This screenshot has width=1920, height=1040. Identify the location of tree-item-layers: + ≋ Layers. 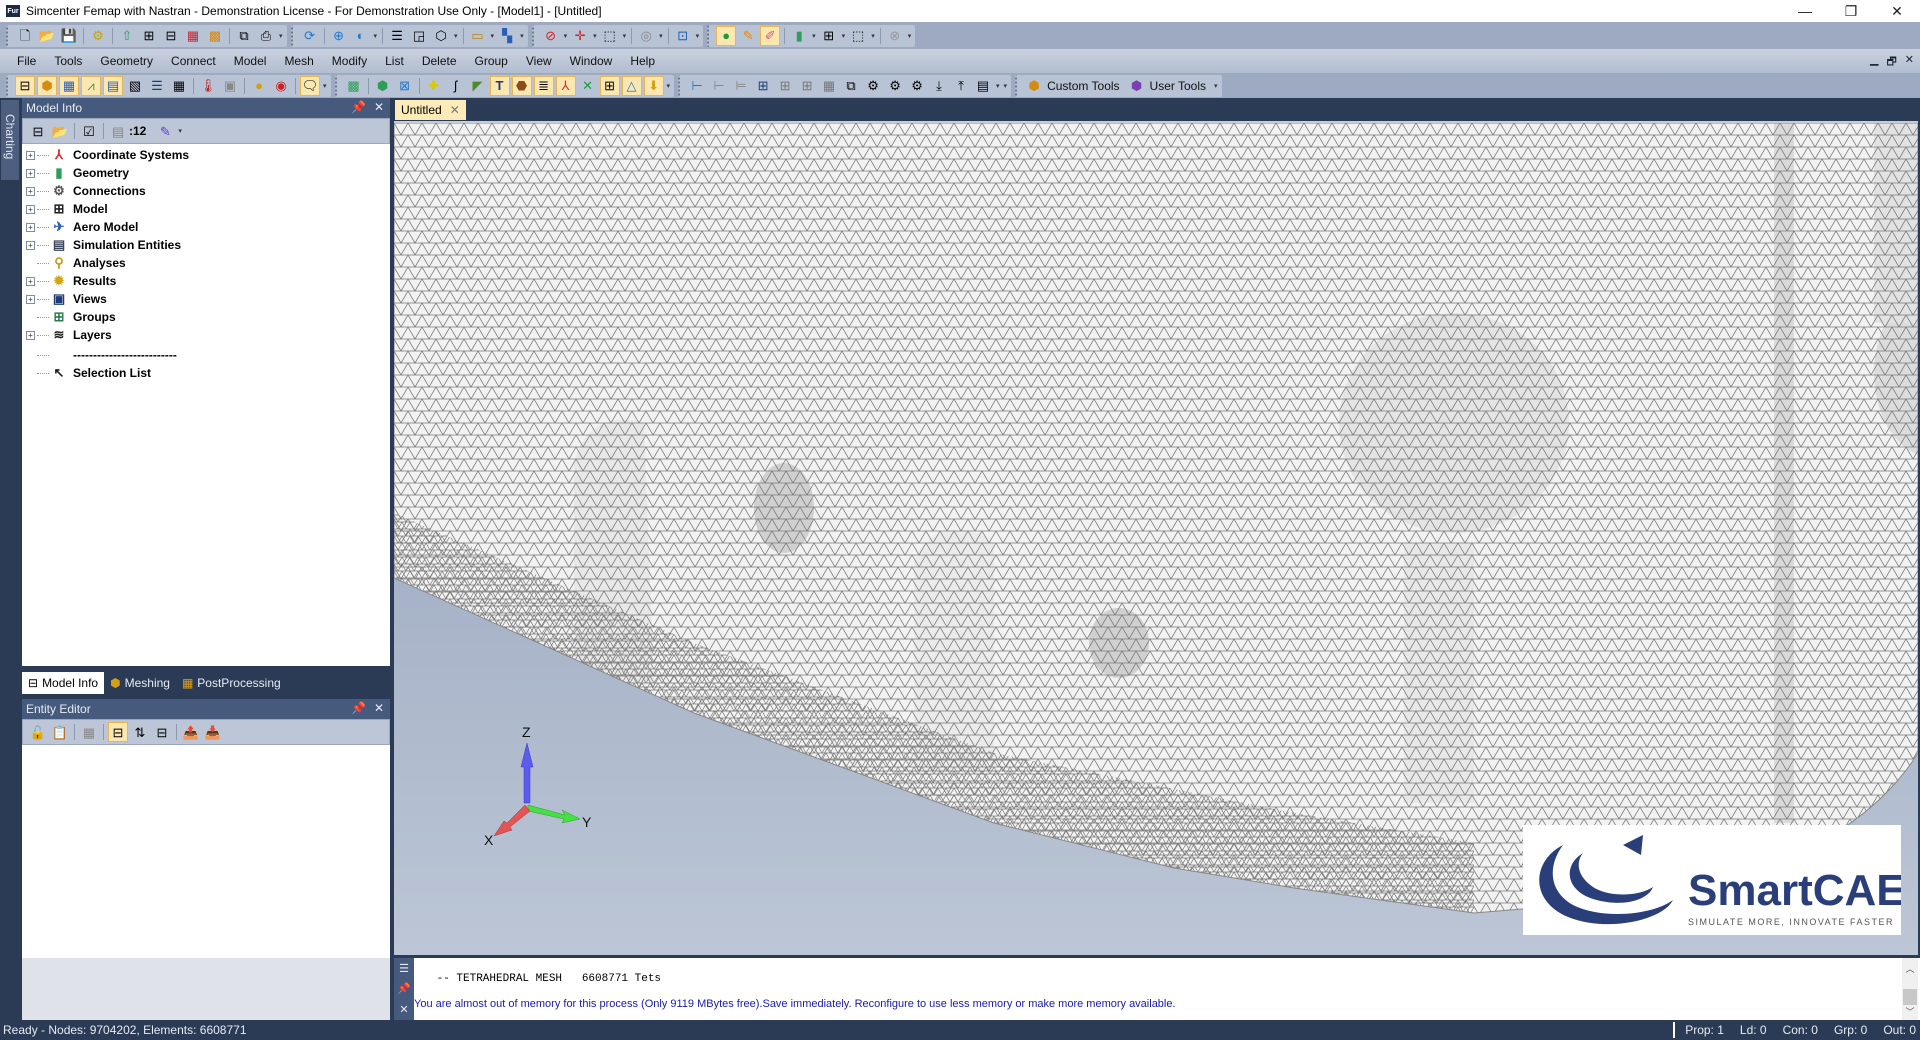
(206, 335).